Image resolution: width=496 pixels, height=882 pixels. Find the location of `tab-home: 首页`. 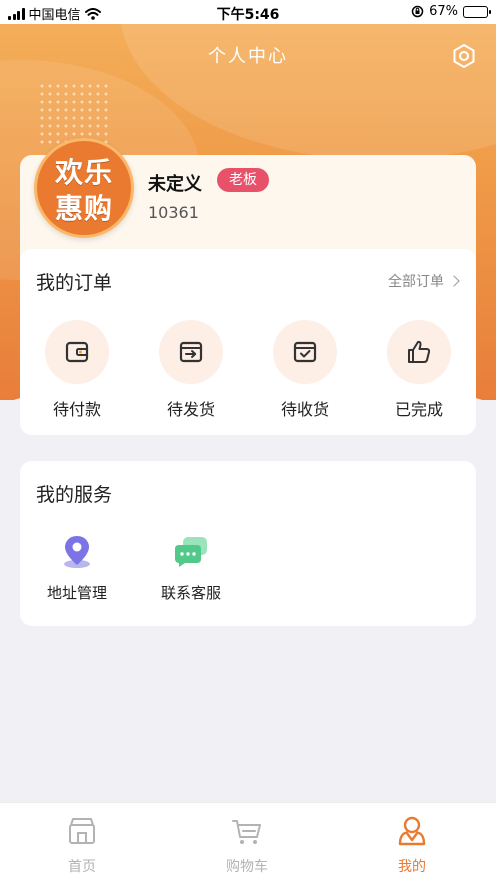

tab-home: 首页 is located at coordinates (82, 844).